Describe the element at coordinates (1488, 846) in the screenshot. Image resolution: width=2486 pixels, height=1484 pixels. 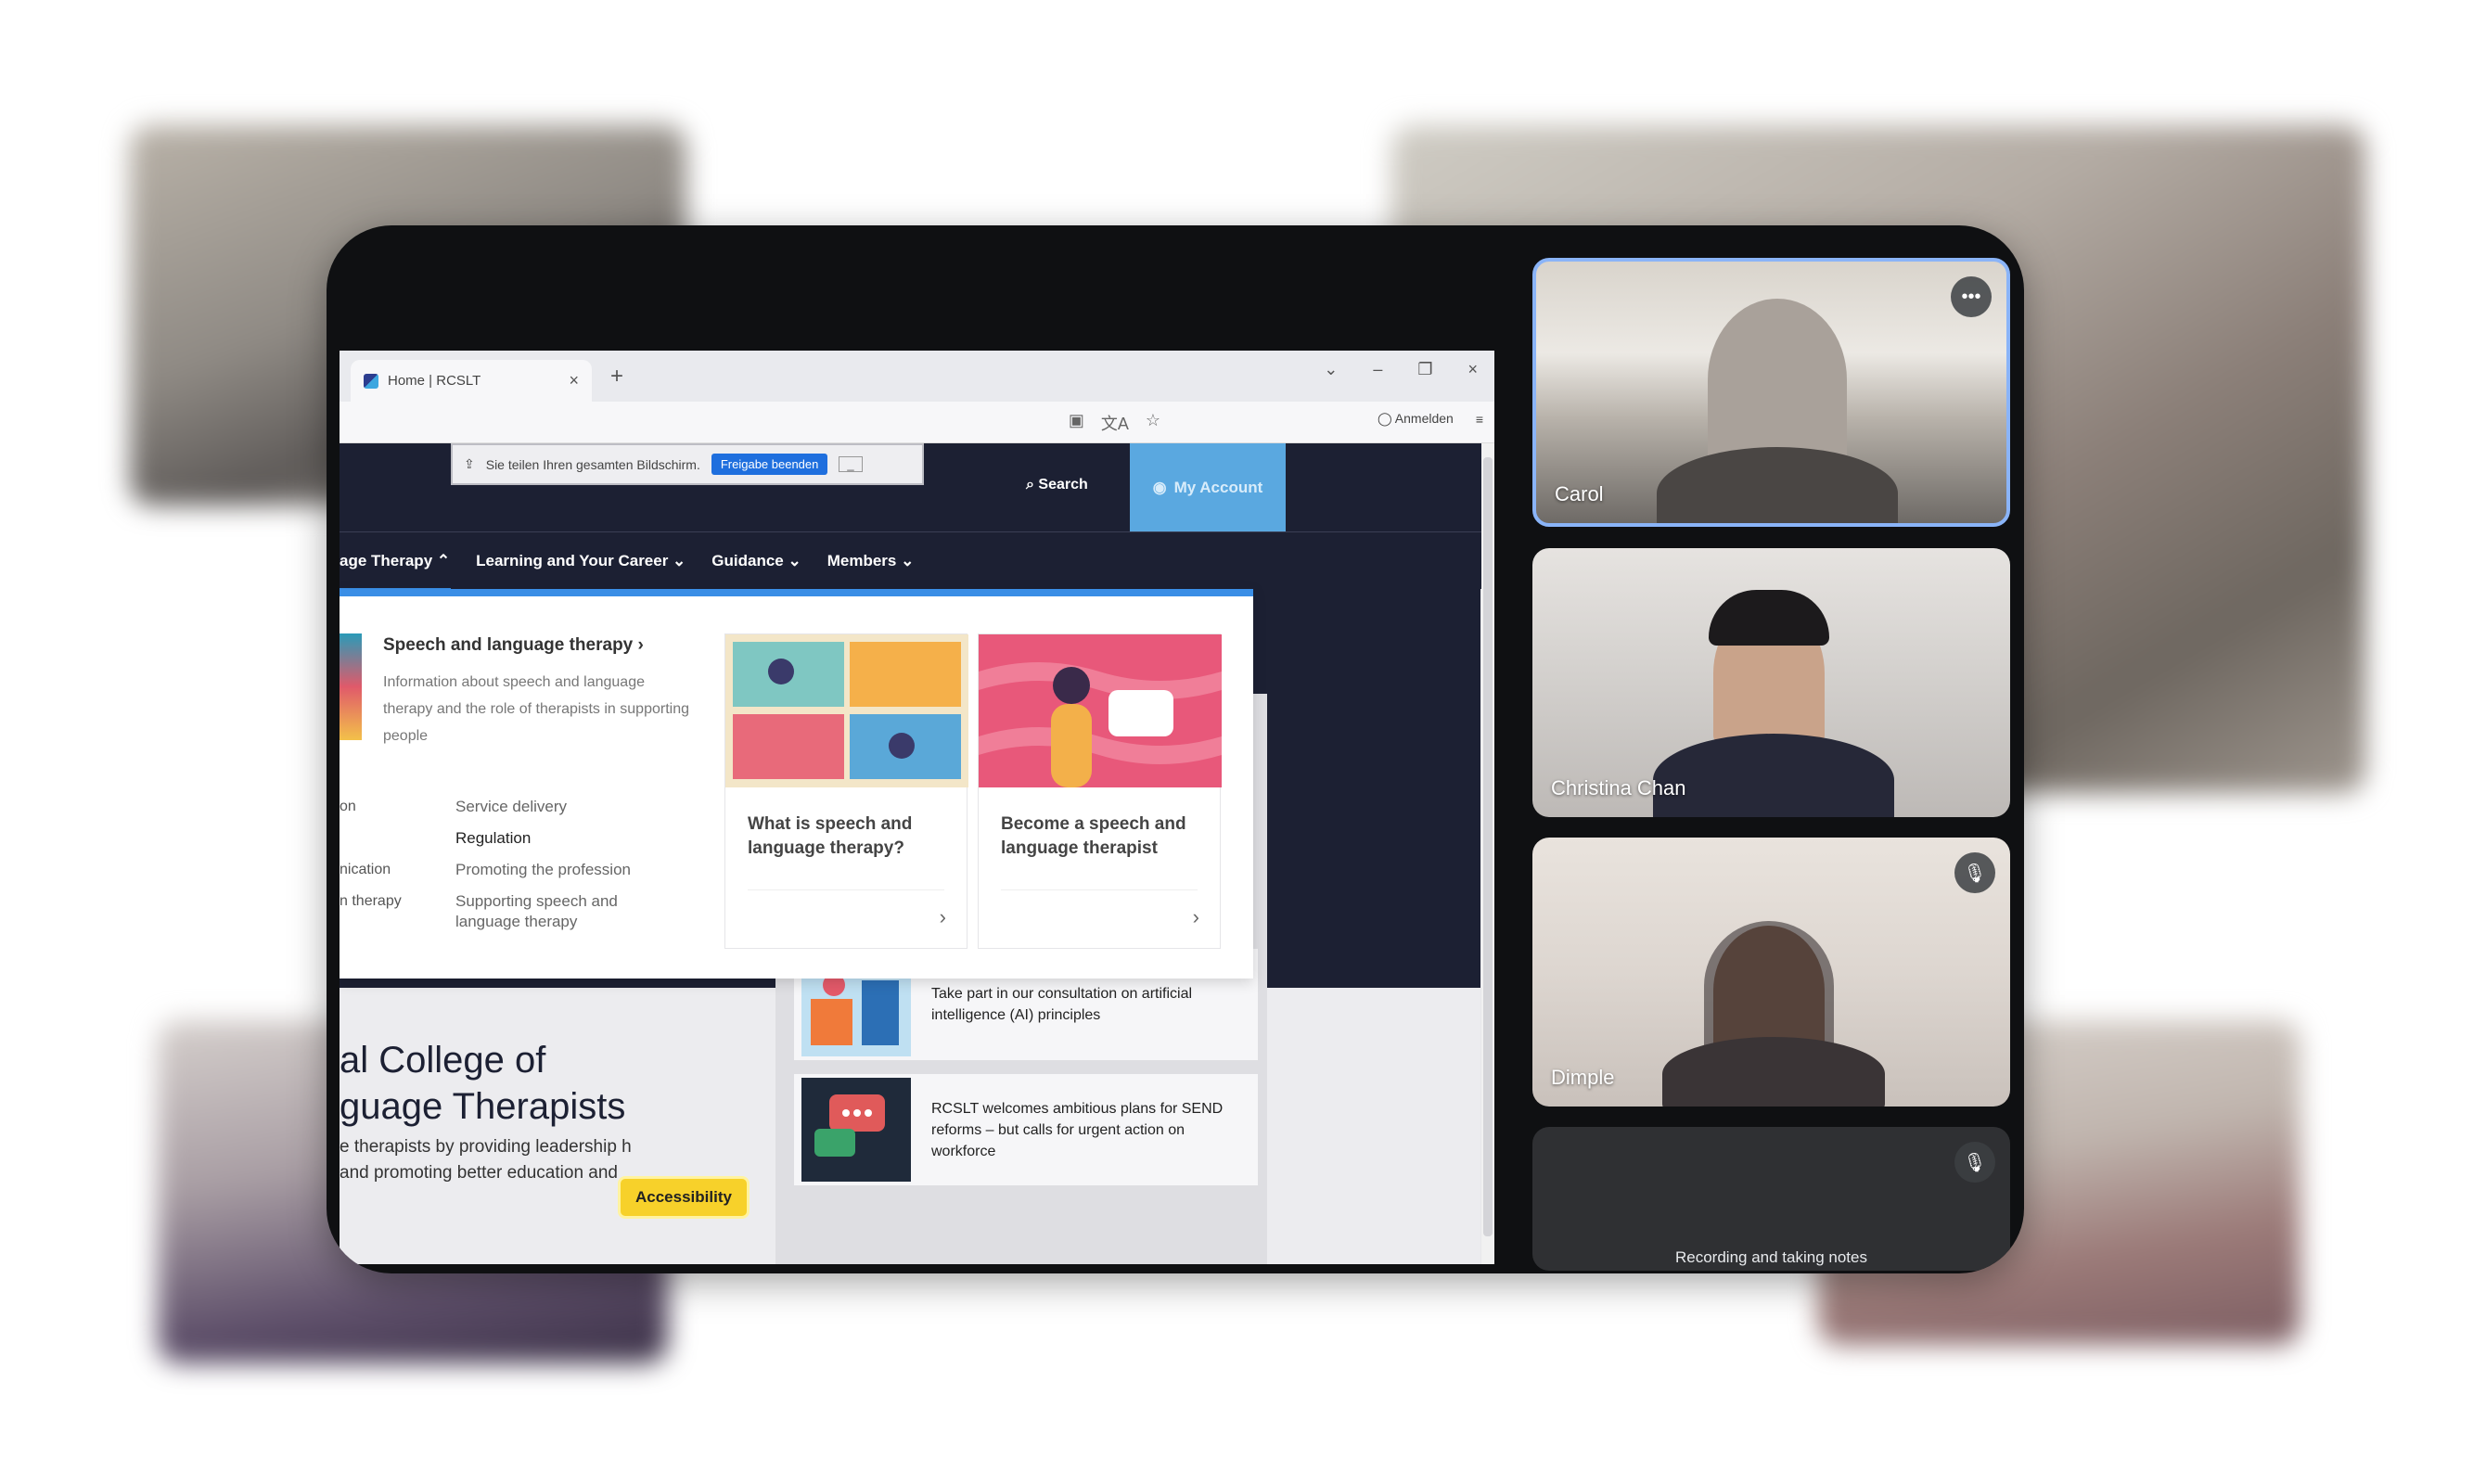
I see `scrollbar-thumb` at that location.